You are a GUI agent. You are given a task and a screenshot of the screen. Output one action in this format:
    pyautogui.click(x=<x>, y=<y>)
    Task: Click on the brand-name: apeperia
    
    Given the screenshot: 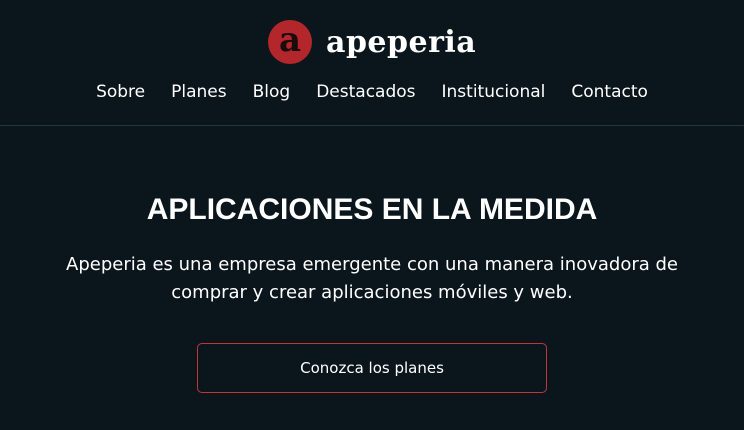 What is the action you would take?
    pyautogui.click(x=401, y=42)
    